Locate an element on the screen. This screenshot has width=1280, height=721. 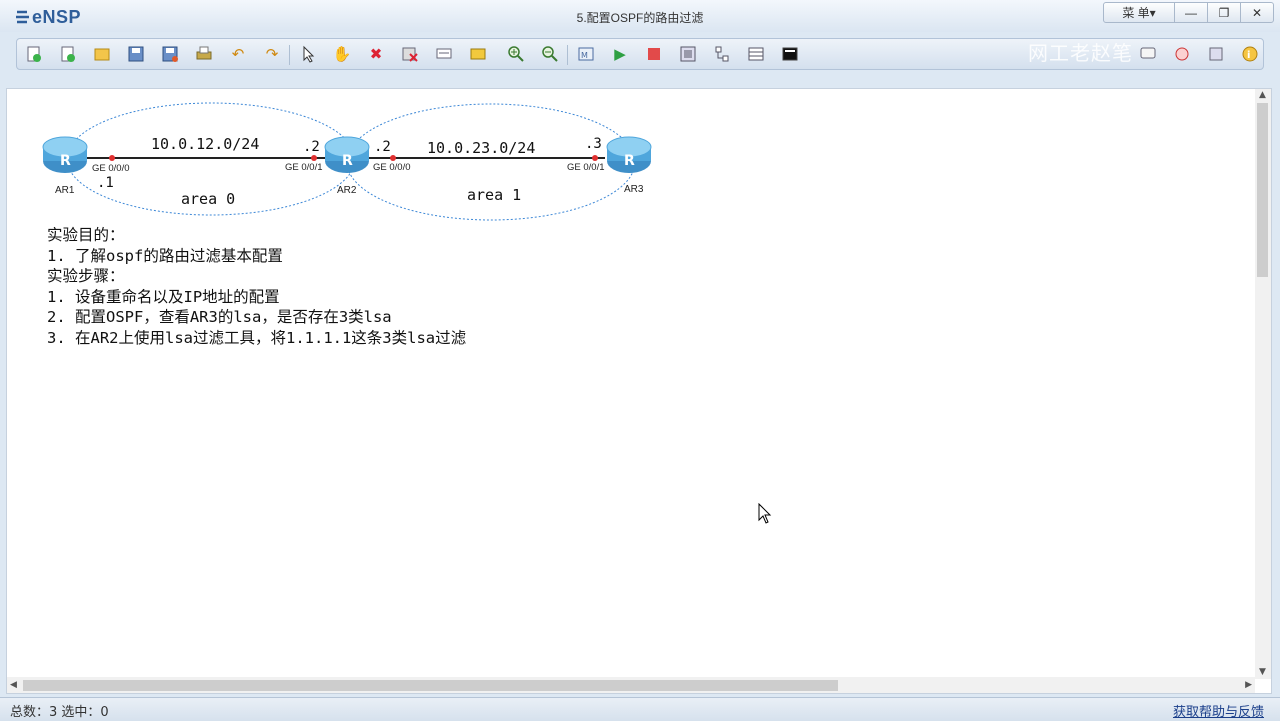
note-line: 2. 配置OSPF，查看AR3的lsa，是否存在3类lsa is located at coordinates (219, 317).